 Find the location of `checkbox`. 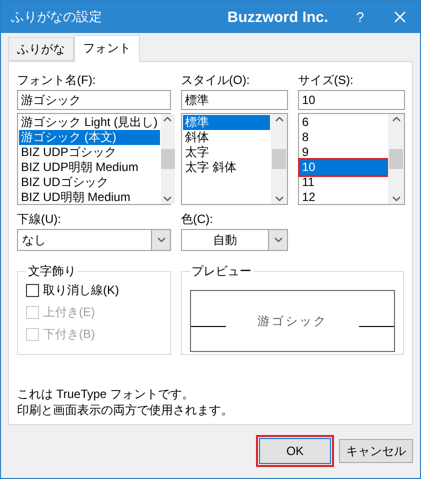

checkbox is located at coordinates (32, 290).